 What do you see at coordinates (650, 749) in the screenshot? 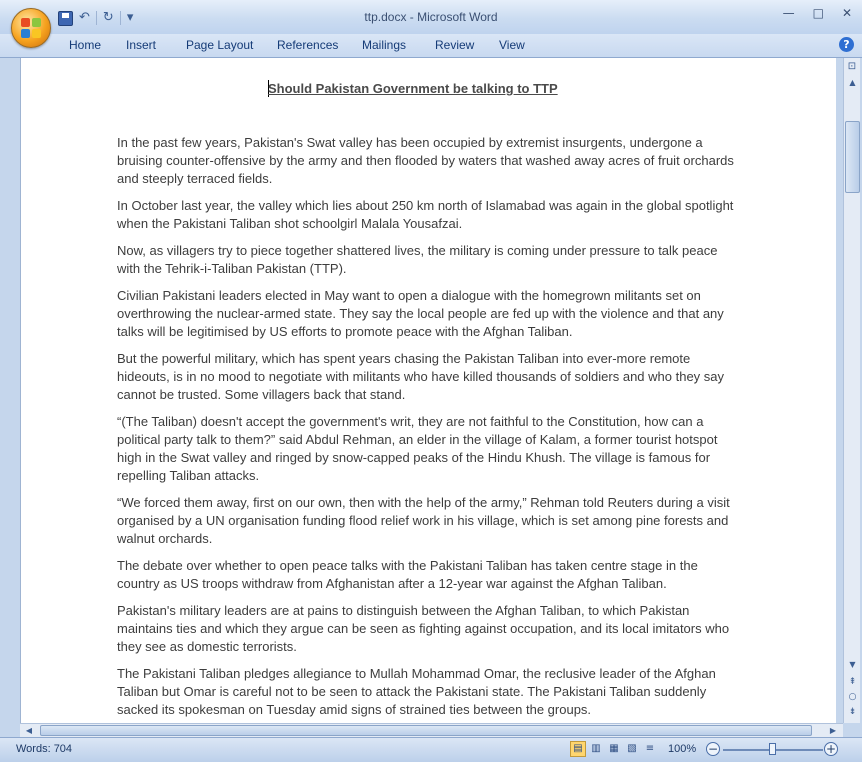
I see `draft-view-button: ≡` at bounding box center [650, 749].